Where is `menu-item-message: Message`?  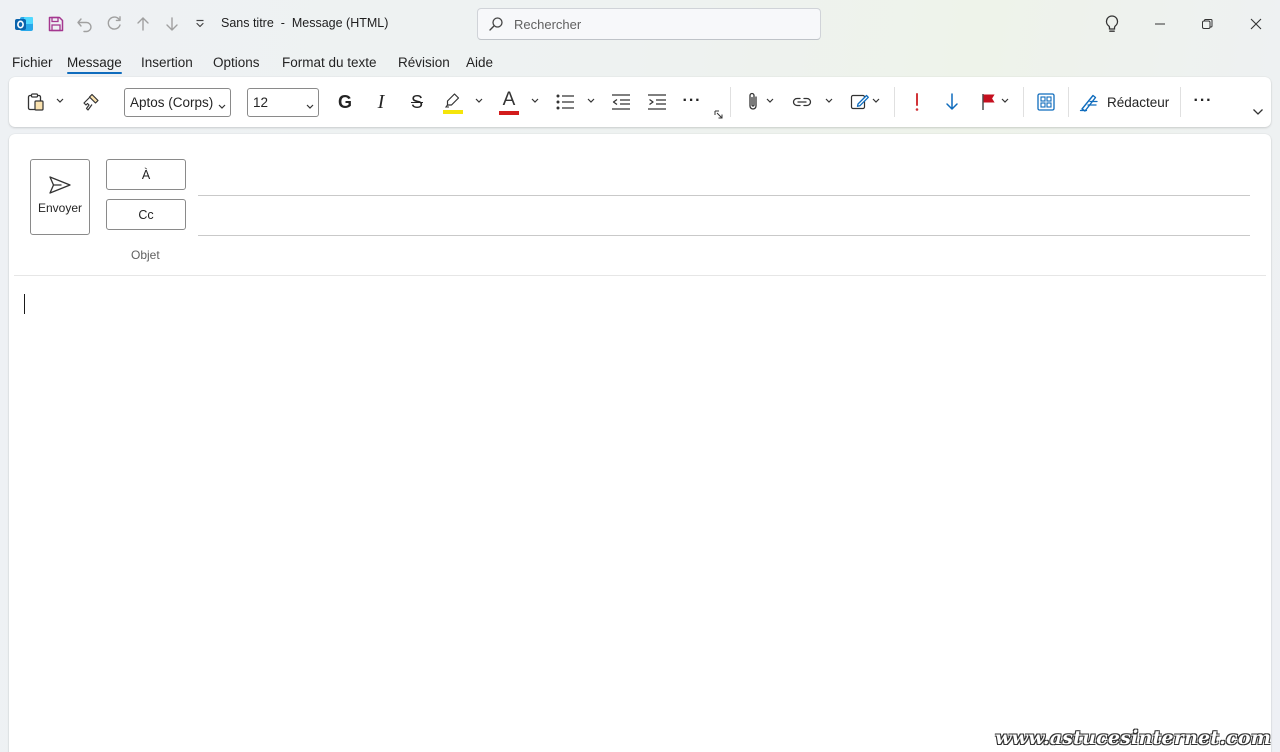 menu-item-message: Message is located at coordinates (94, 64).